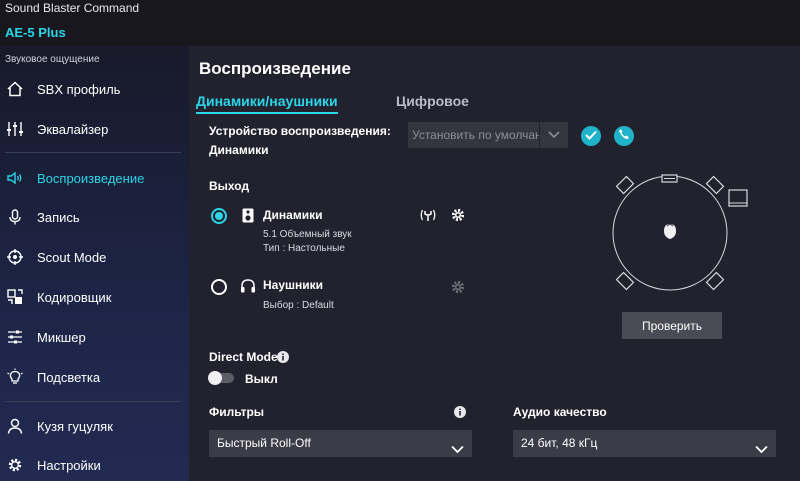 The height and width of the screenshot is (481, 800). Describe the element at coordinates (15, 129) in the screenshot. I see `equalizer-icon` at that location.